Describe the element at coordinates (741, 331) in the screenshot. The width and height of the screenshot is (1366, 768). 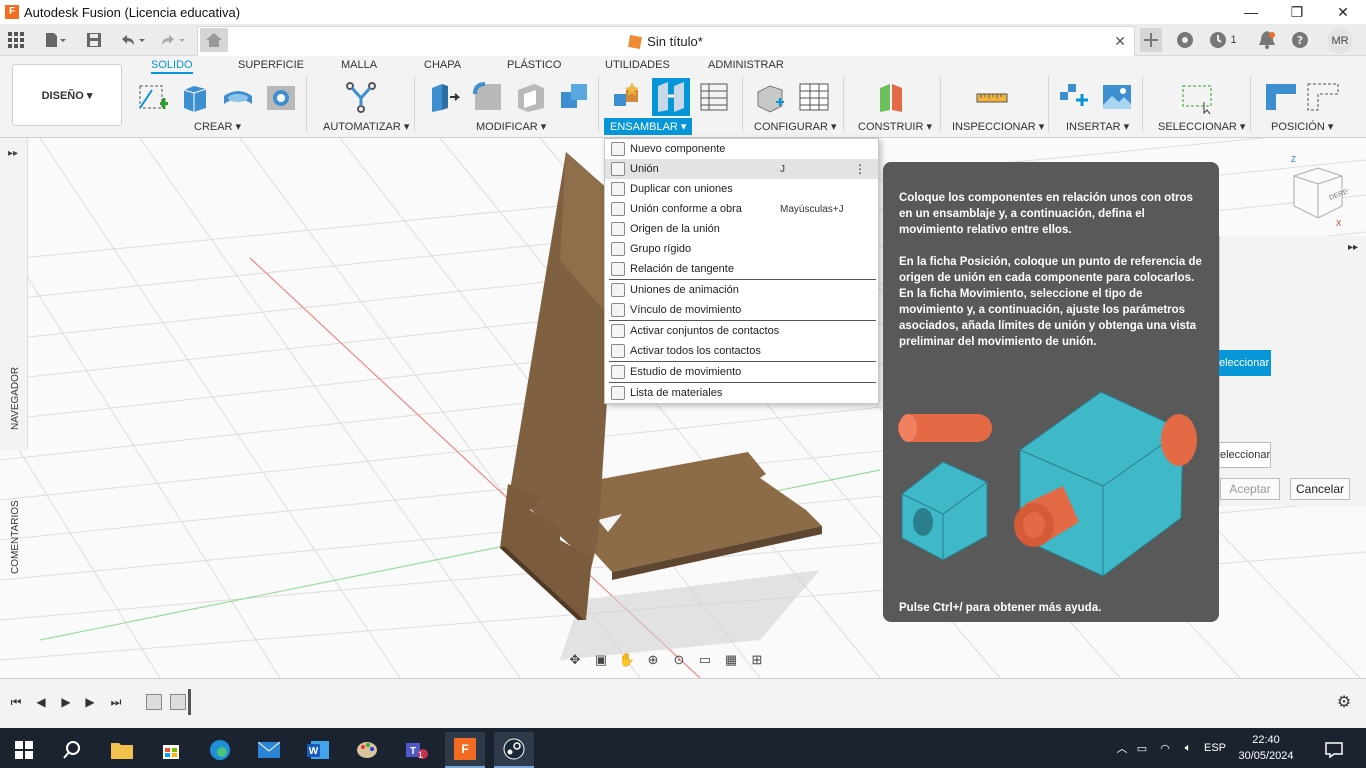
I see `menu-item-enable-contact-sets: Activar conjuntos de contactos` at that location.